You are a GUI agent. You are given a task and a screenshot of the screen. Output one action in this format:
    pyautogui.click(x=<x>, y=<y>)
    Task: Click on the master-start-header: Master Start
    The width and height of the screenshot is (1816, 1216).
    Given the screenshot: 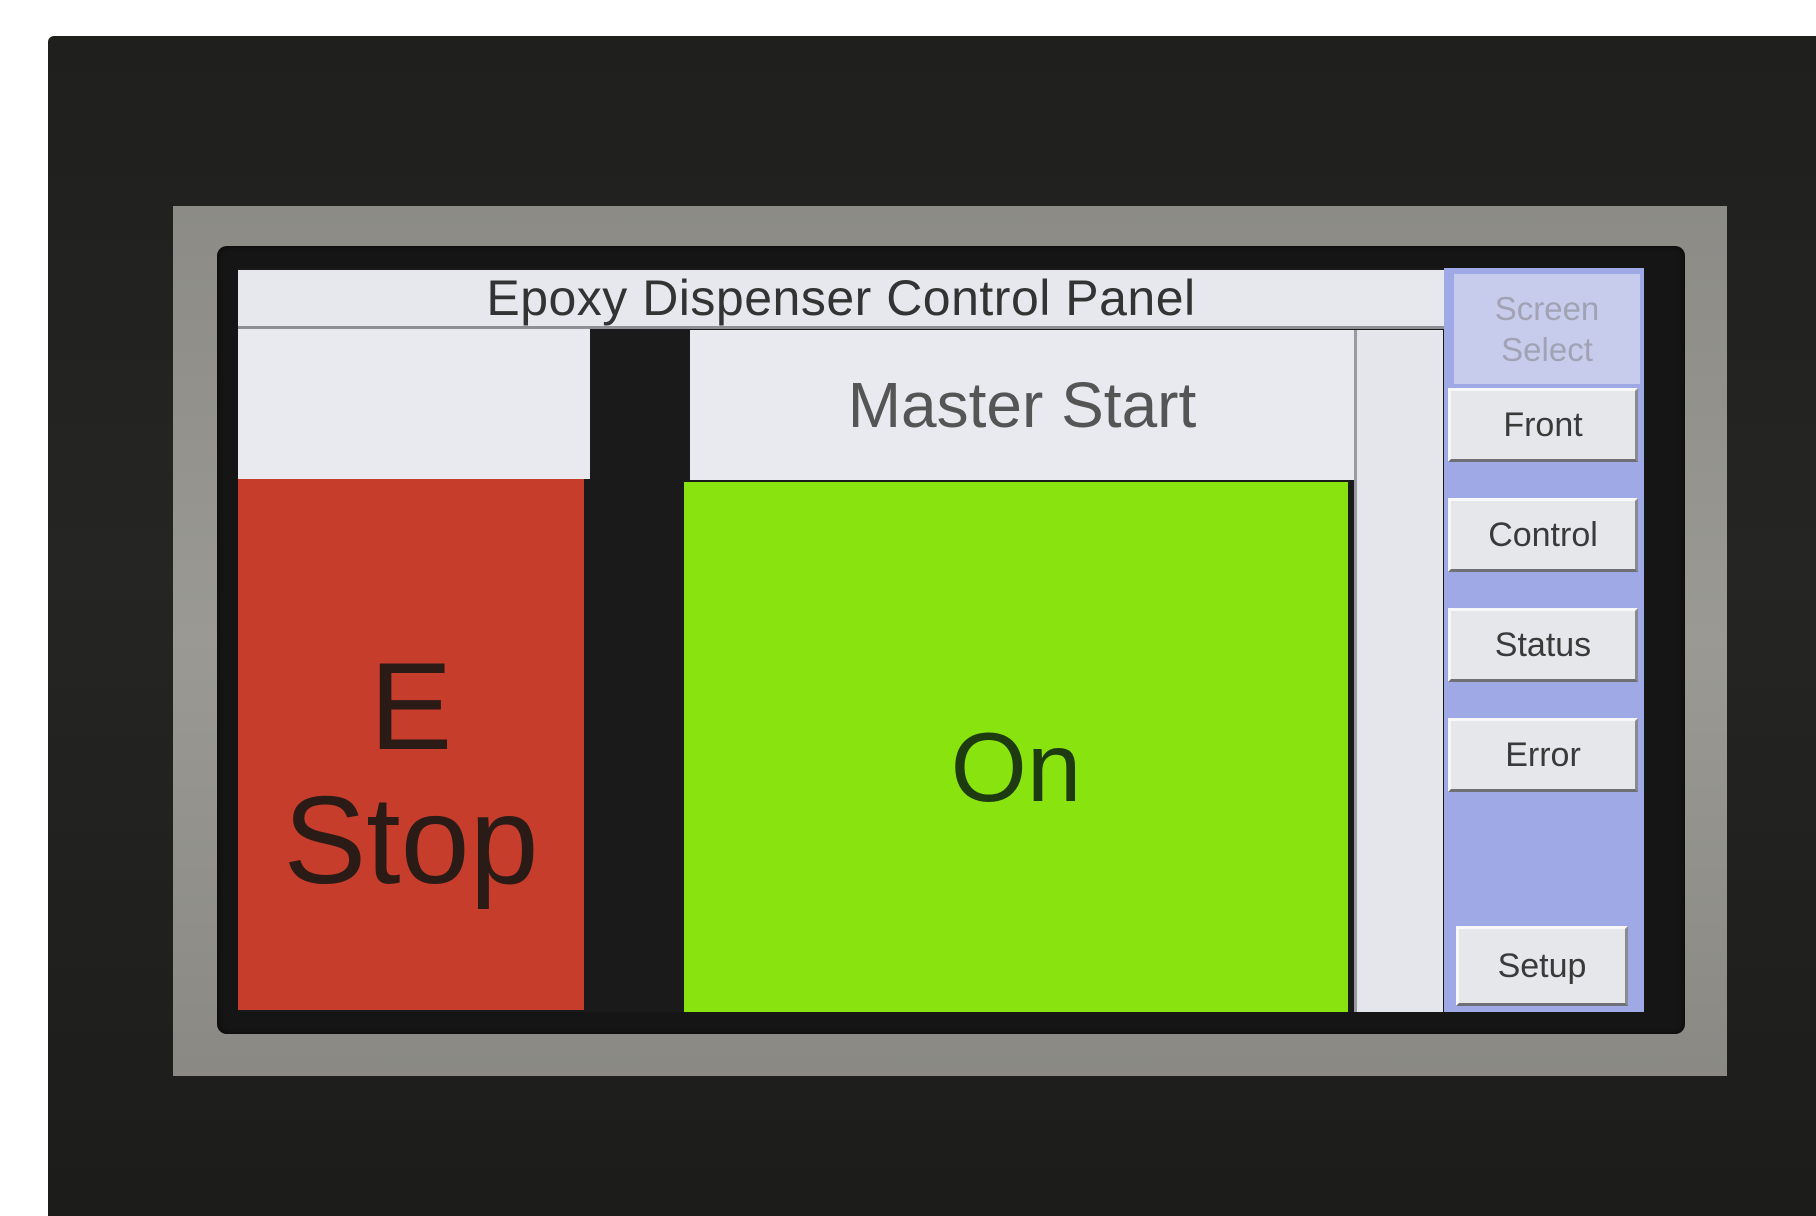 What is the action you would take?
    pyautogui.click(x=1022, y=405)
    